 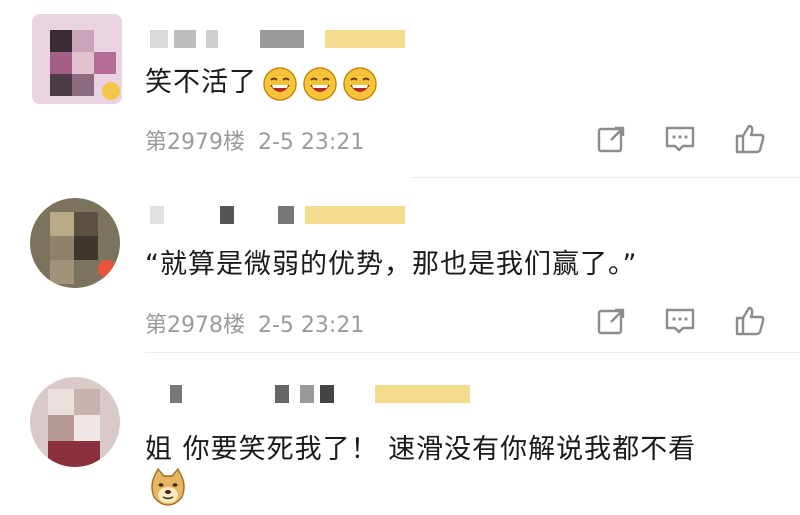 I want to click on comment-meta: 第2979楼 2-5 23:21, so click(x=254, y=140).